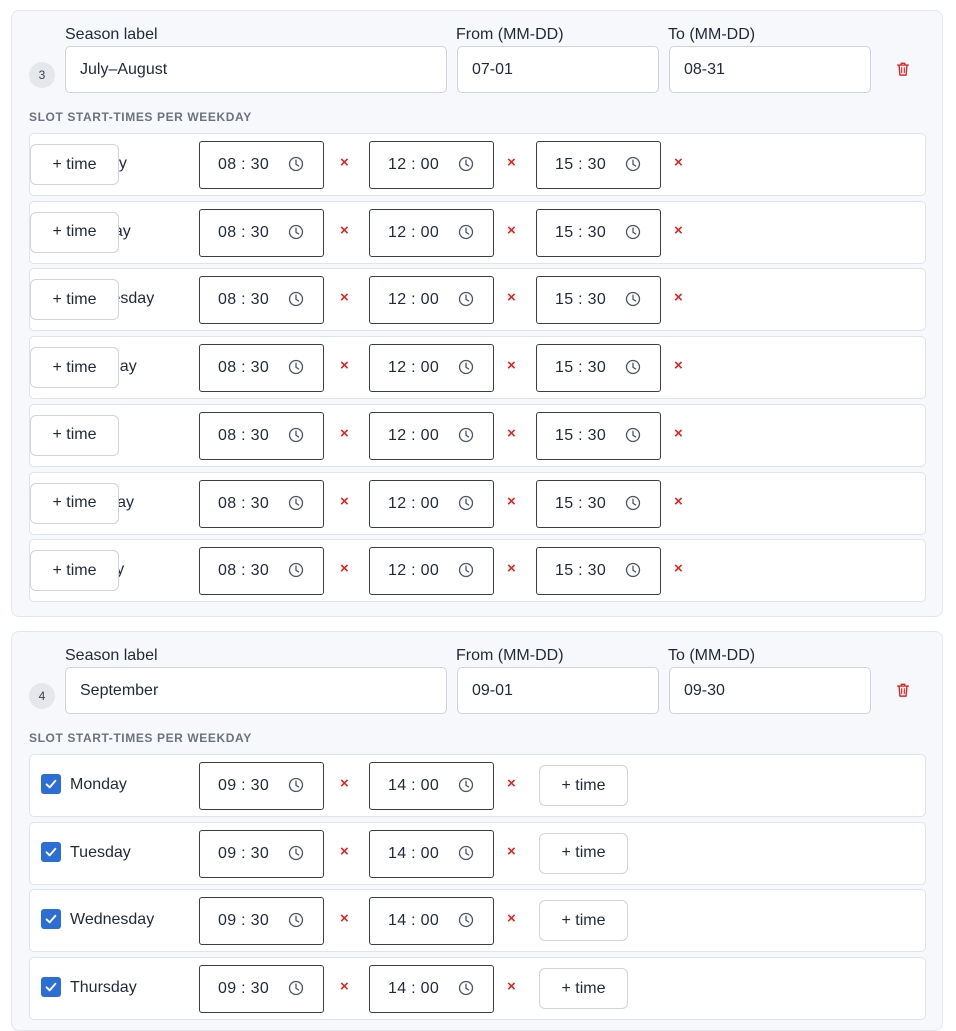 The image size is (956, 1031). What do you see at coordinates (770, 690) in the screenshot?
I see `to-date-input: 09-30` at bounding box center [770, 690].